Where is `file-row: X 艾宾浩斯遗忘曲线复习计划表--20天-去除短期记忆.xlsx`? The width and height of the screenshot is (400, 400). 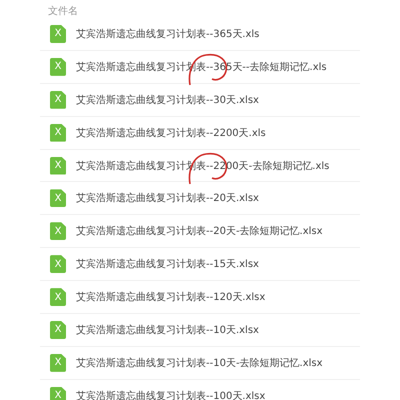 file-row: X 艾宾浩斯遗忘曲线复习计划表--20天-去除短期记忆.xlsx is located at coordinates (200, 231).